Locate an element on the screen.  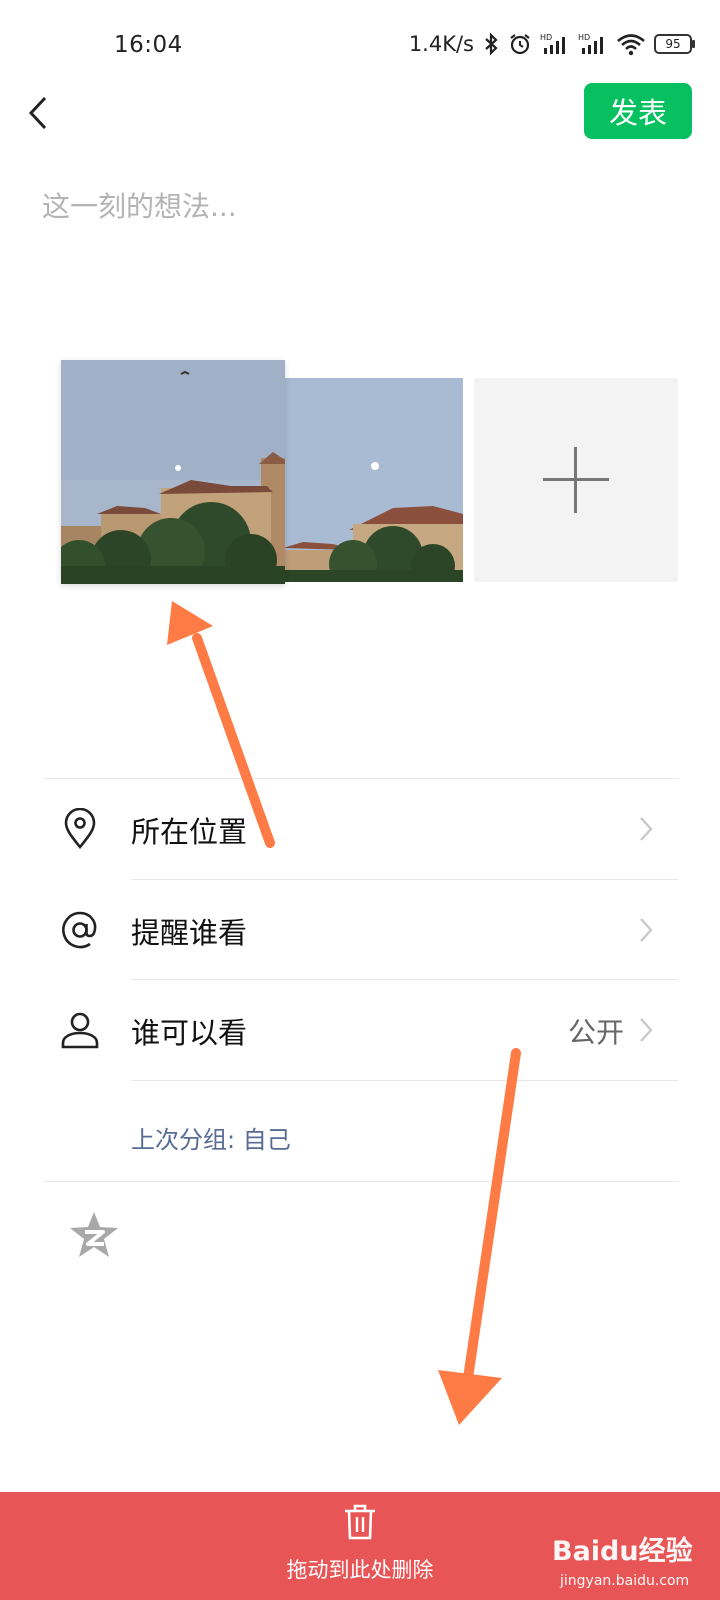
mention-label: 提醒谁看 is located at coordinates (189, 933).